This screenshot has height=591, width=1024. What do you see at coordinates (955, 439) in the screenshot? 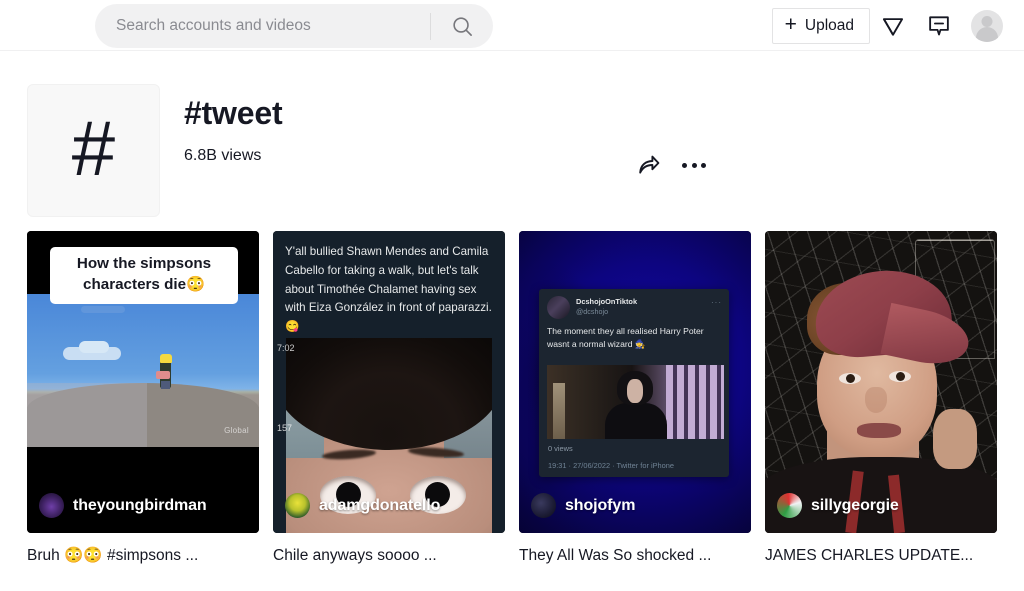
I see `person-hand` at bounding box center [955, 439].